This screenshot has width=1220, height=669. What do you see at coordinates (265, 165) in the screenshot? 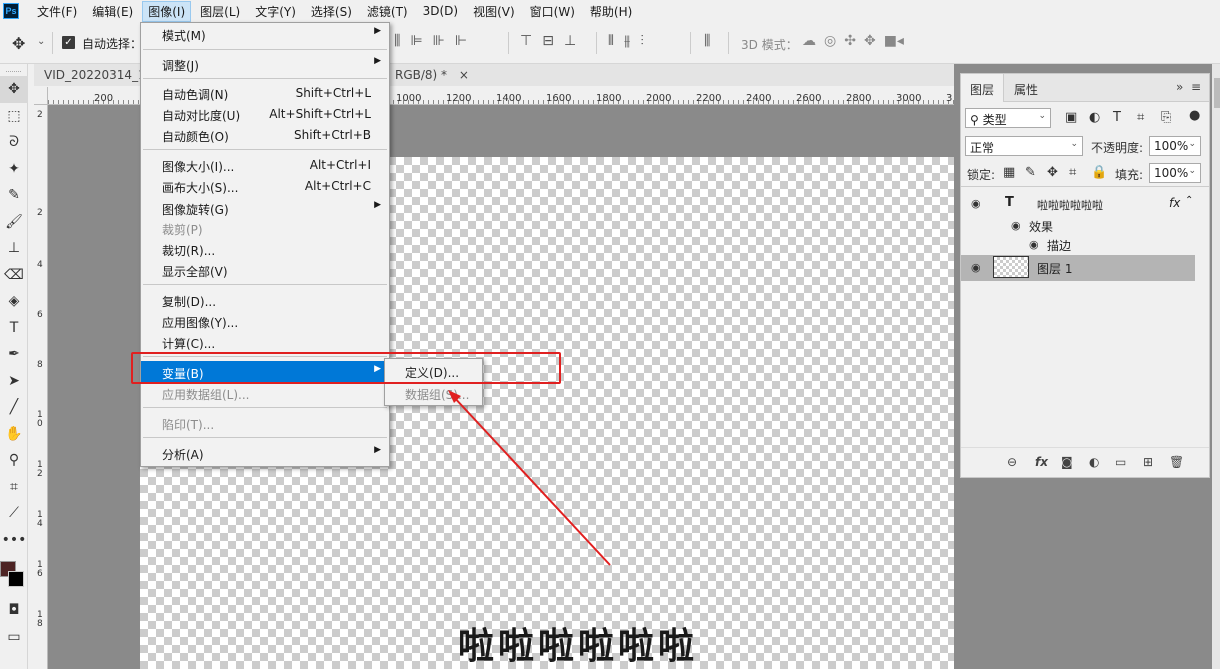
I see `menu-item-image-size: 图像大小(I)... Alt+Ctrl+I` at bounding box center [265, 165].